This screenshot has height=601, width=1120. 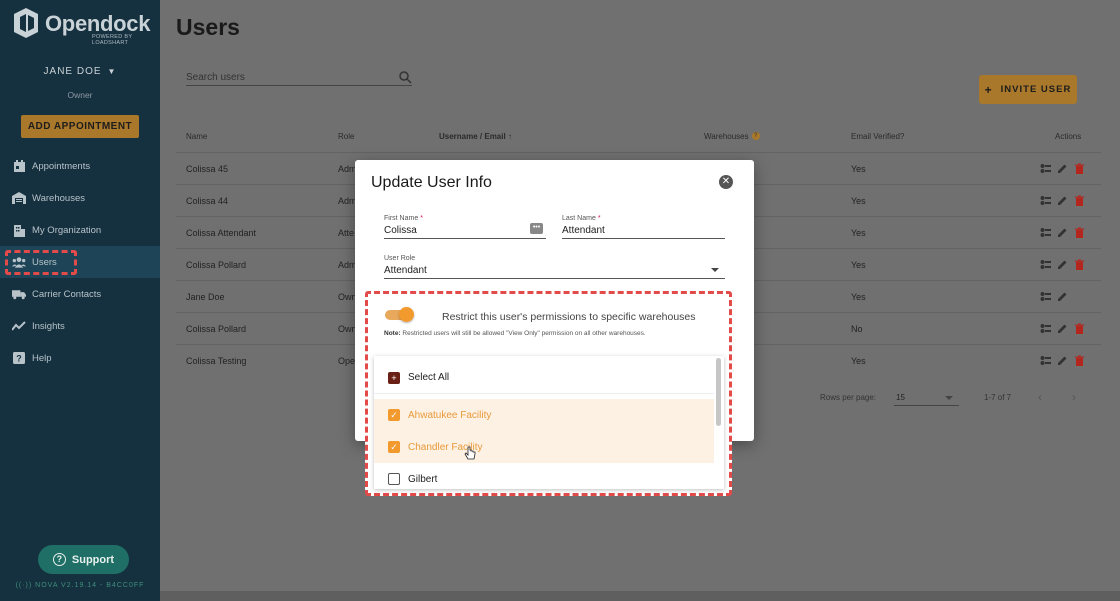 What do you see at coordinates (347, 329) in the screenshot?
I see `user-role-cell: Own` at bounding box center [347, 329].